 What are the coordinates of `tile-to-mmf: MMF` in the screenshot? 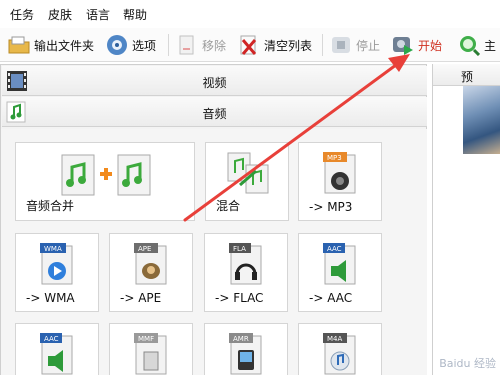 It's located at (151, 349).